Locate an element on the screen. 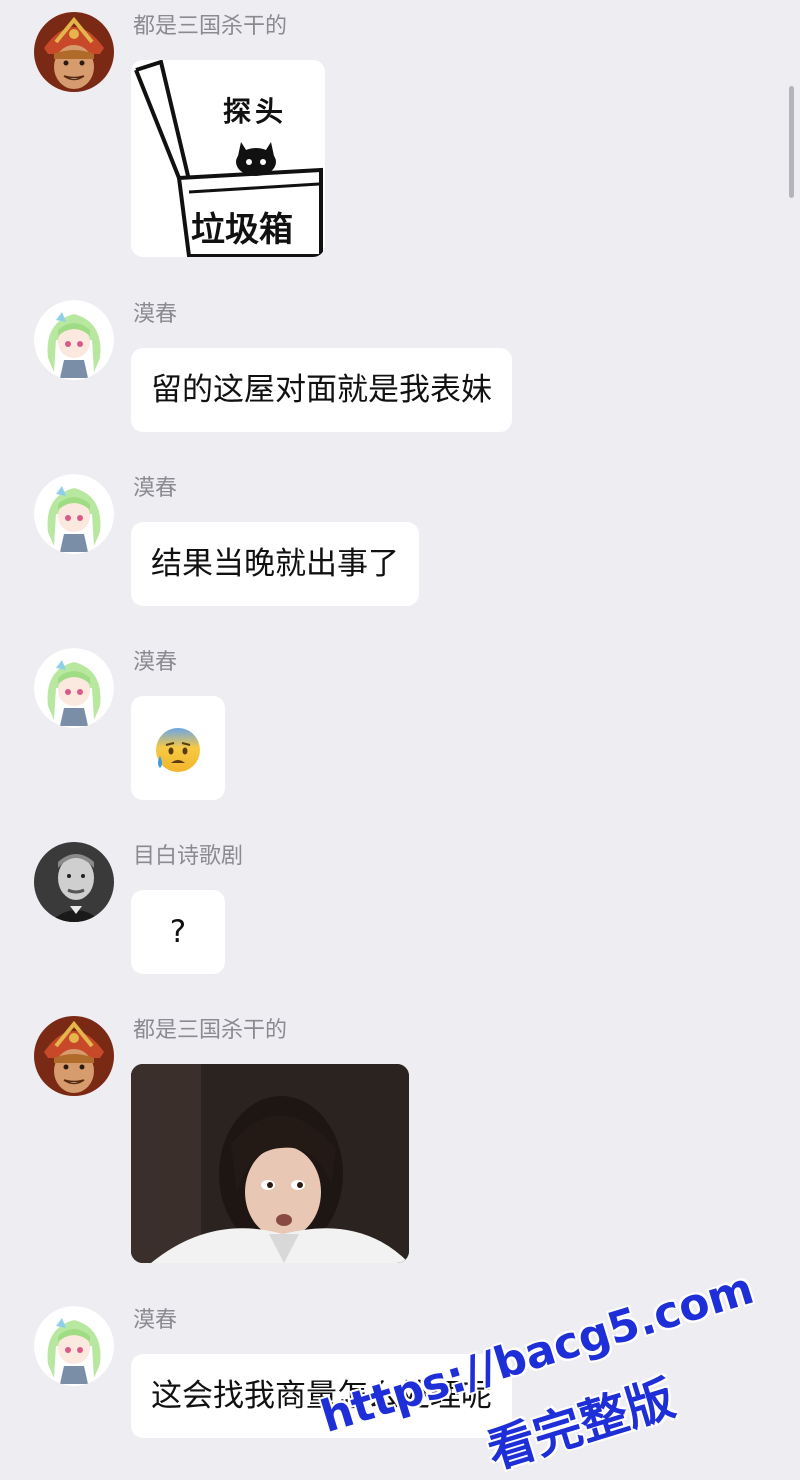 The width and height of the screenshot is (800, 1480). emoji-bubble is located at coordinates (178, 748).